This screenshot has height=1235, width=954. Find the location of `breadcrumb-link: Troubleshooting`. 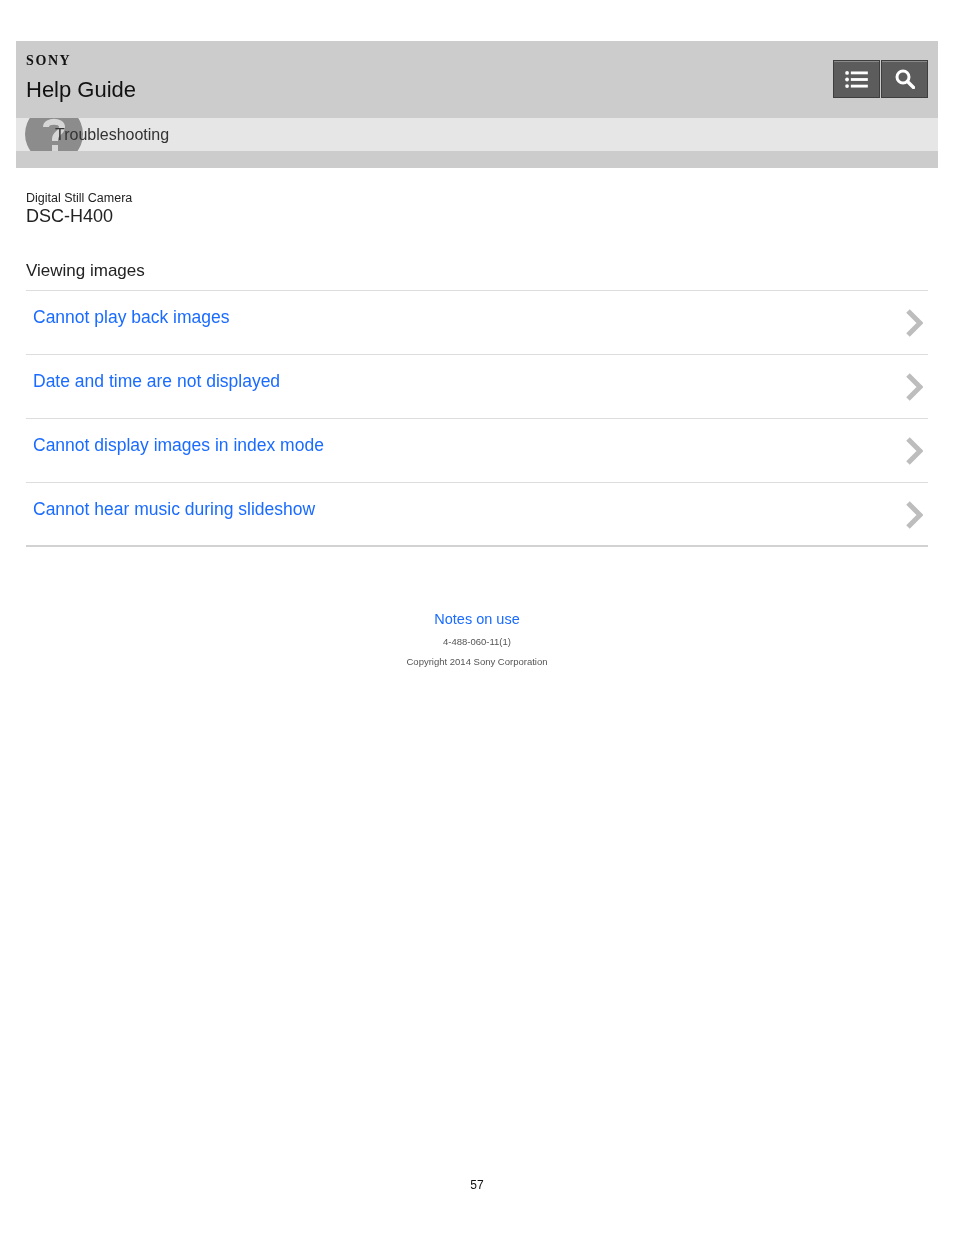

breadcrumb-link: Troubleshooting is located at coordinates (112, 134).